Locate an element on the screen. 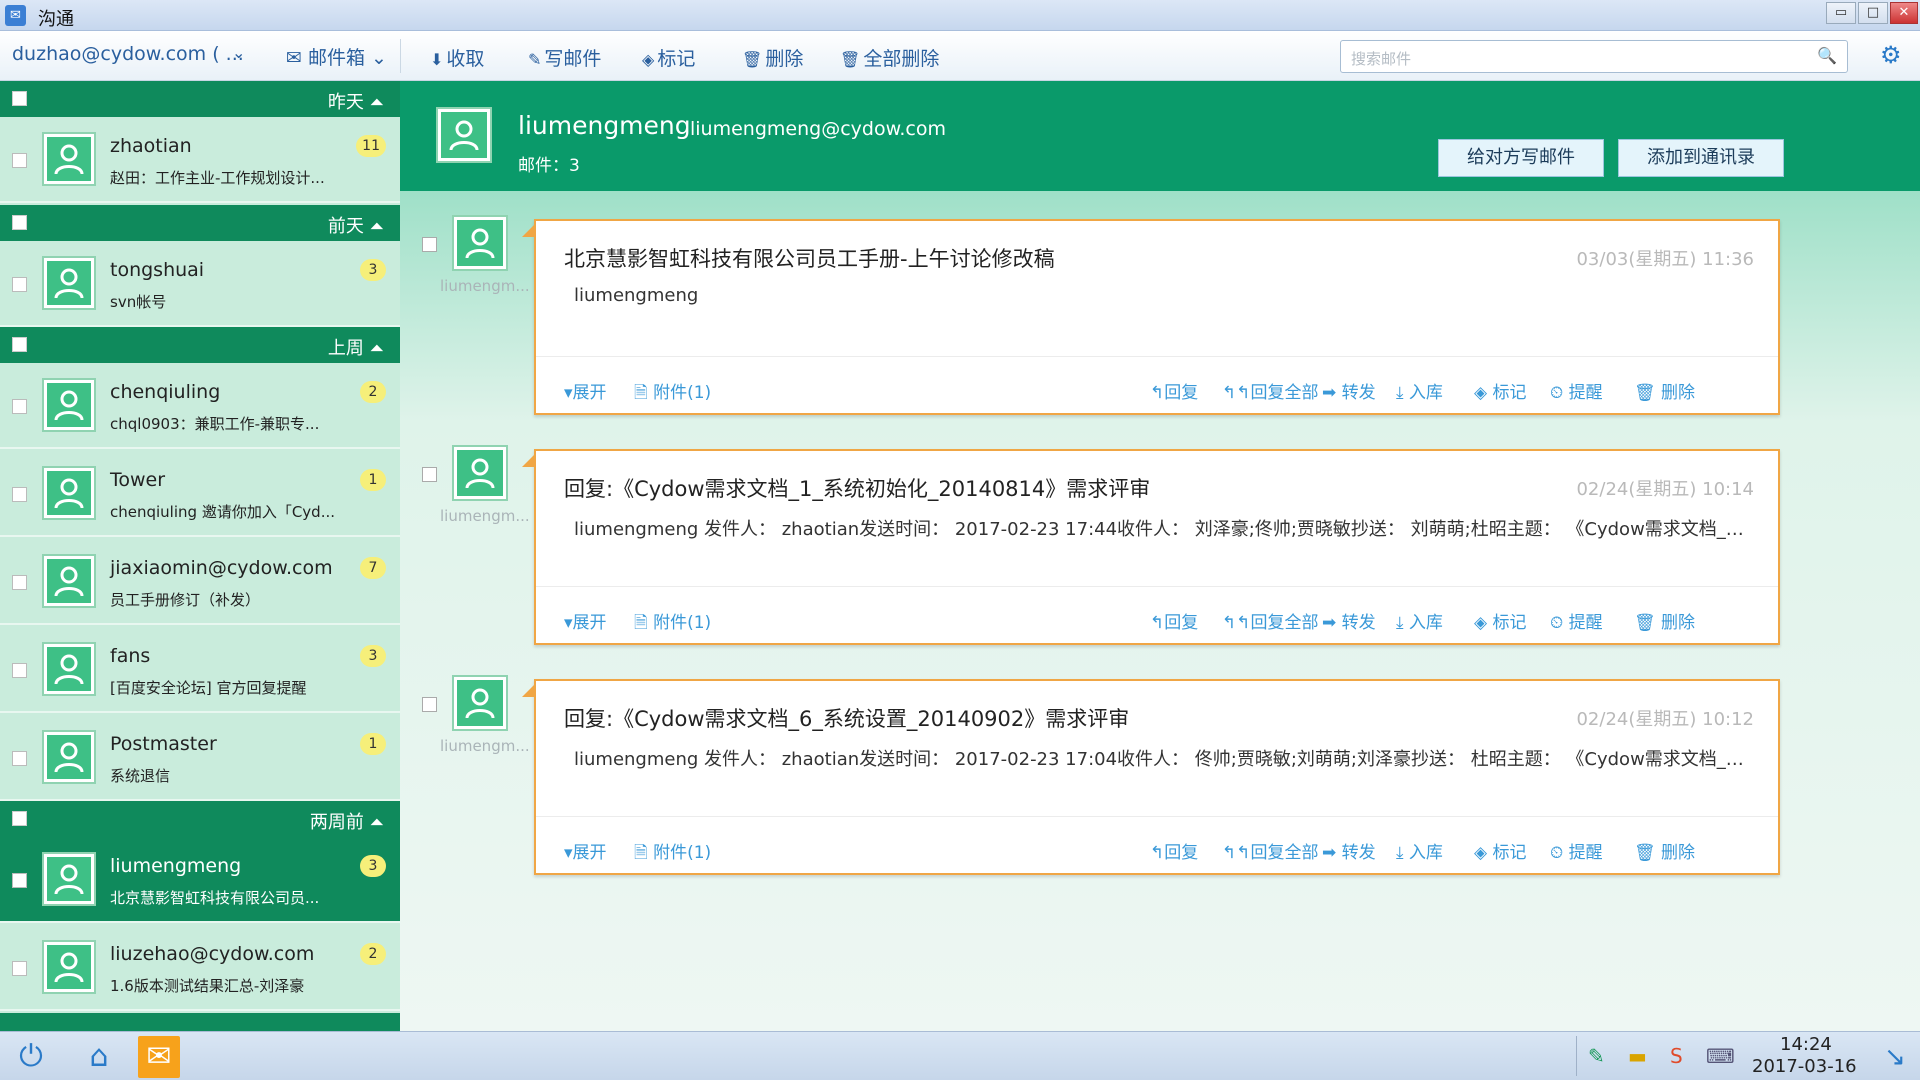 The height and width of the screenshot is (1080, 1920). note-icon: ✎ is located at coordinates (1596, 1056).